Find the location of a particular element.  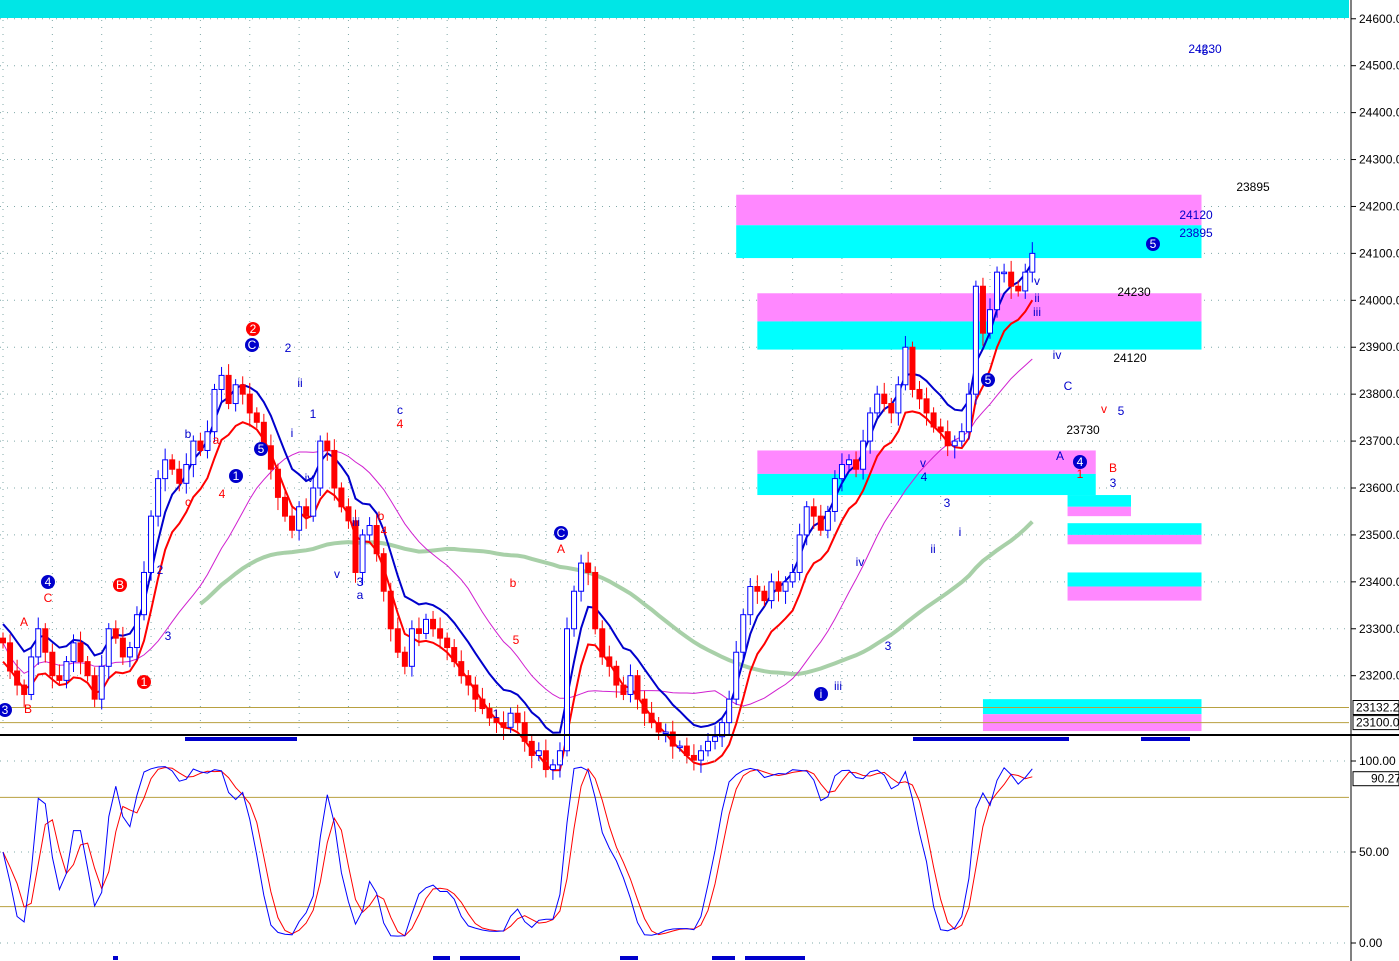

price-tag: 23132.2 is located at coordinates (1377, 708).